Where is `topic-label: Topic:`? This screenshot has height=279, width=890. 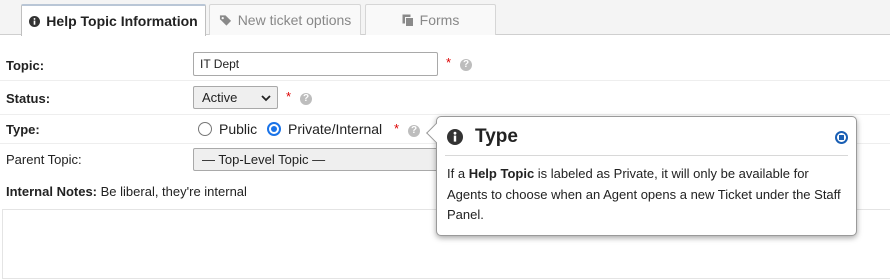 topic-label: Topic: is located at coordinates (25, 65).